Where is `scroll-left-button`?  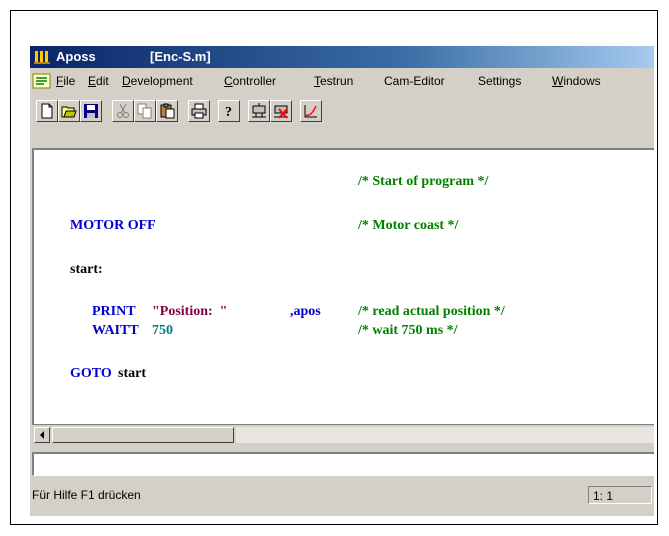
scroll-left-button is located at coordinates (42, 435).